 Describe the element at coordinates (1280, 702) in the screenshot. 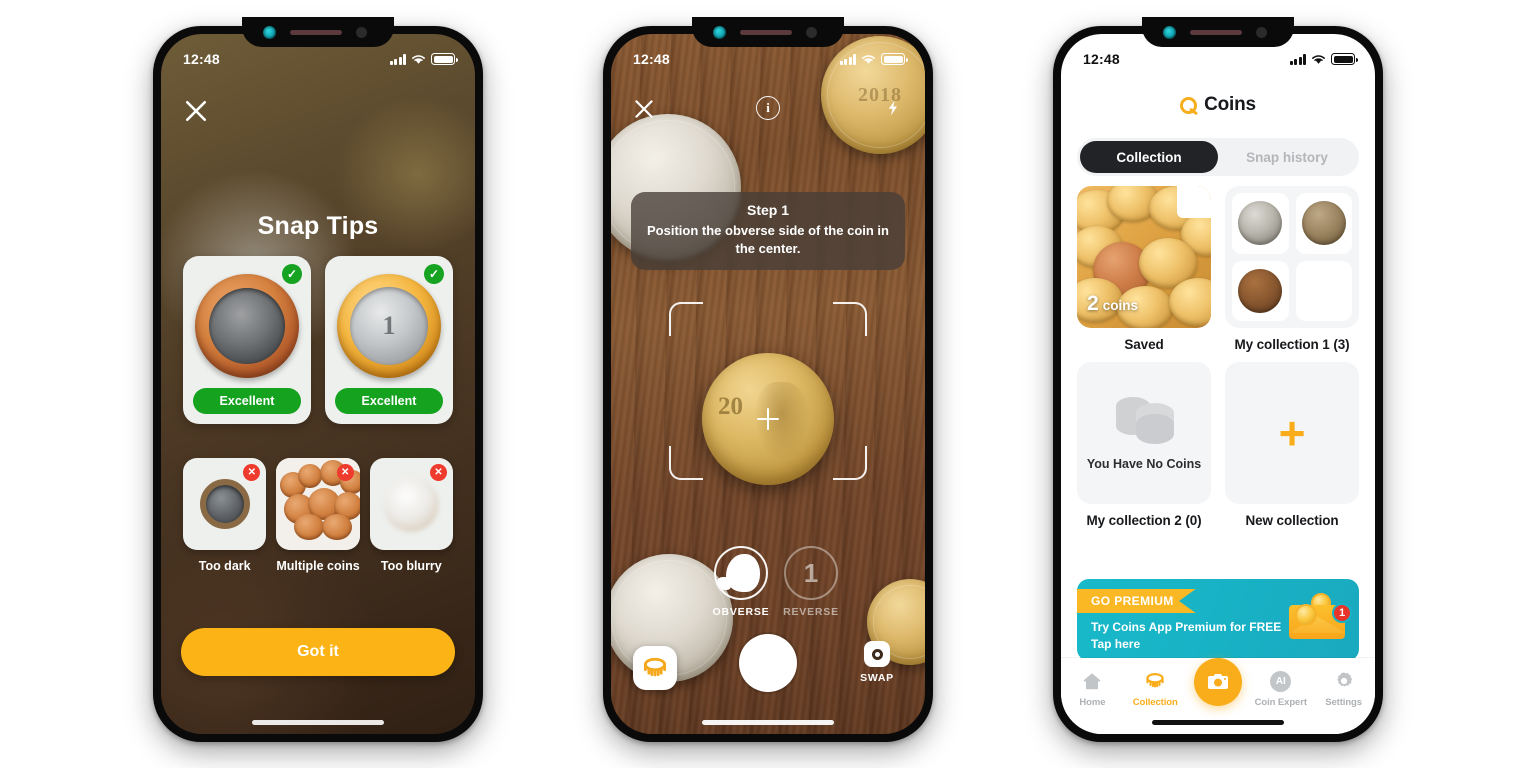

I see `tab-label: Coin Expert` at that location.